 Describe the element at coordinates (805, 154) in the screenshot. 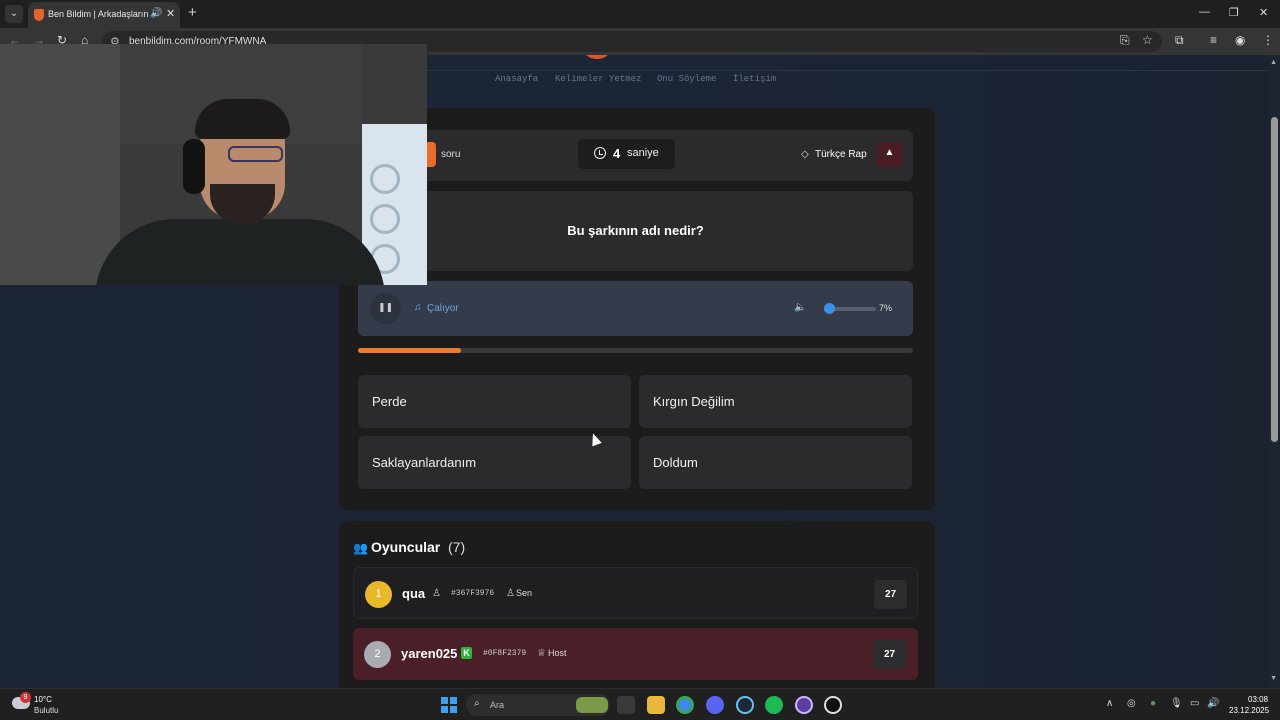

I see `tag-icon: ◇` at that location.